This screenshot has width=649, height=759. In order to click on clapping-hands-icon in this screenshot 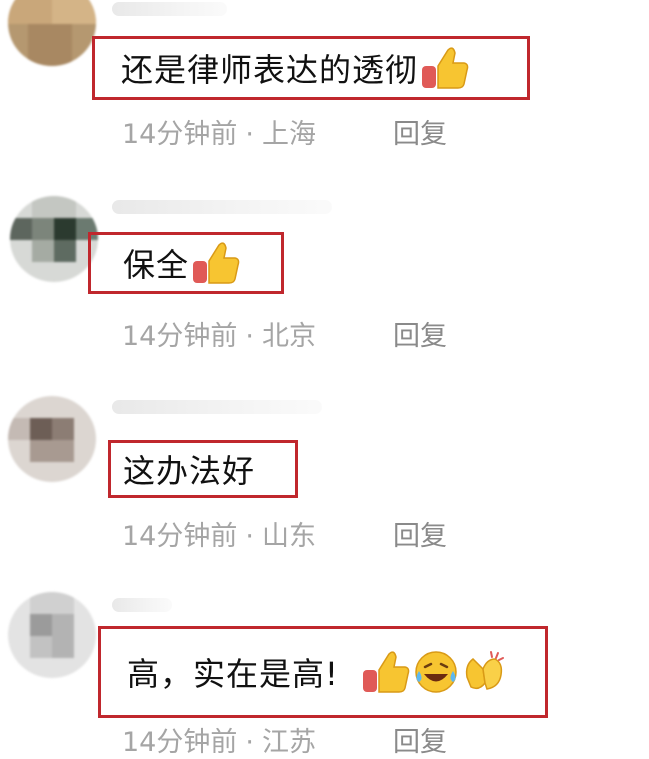, I will do `click(484, 670)`.